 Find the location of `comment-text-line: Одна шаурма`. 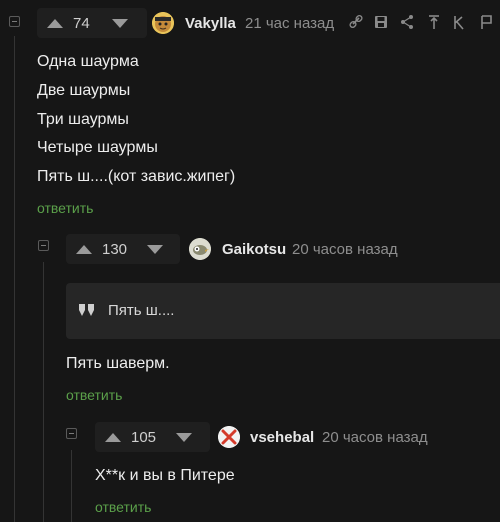

comment-text-line: Одна шаурма is located at coordinates (88, 61).